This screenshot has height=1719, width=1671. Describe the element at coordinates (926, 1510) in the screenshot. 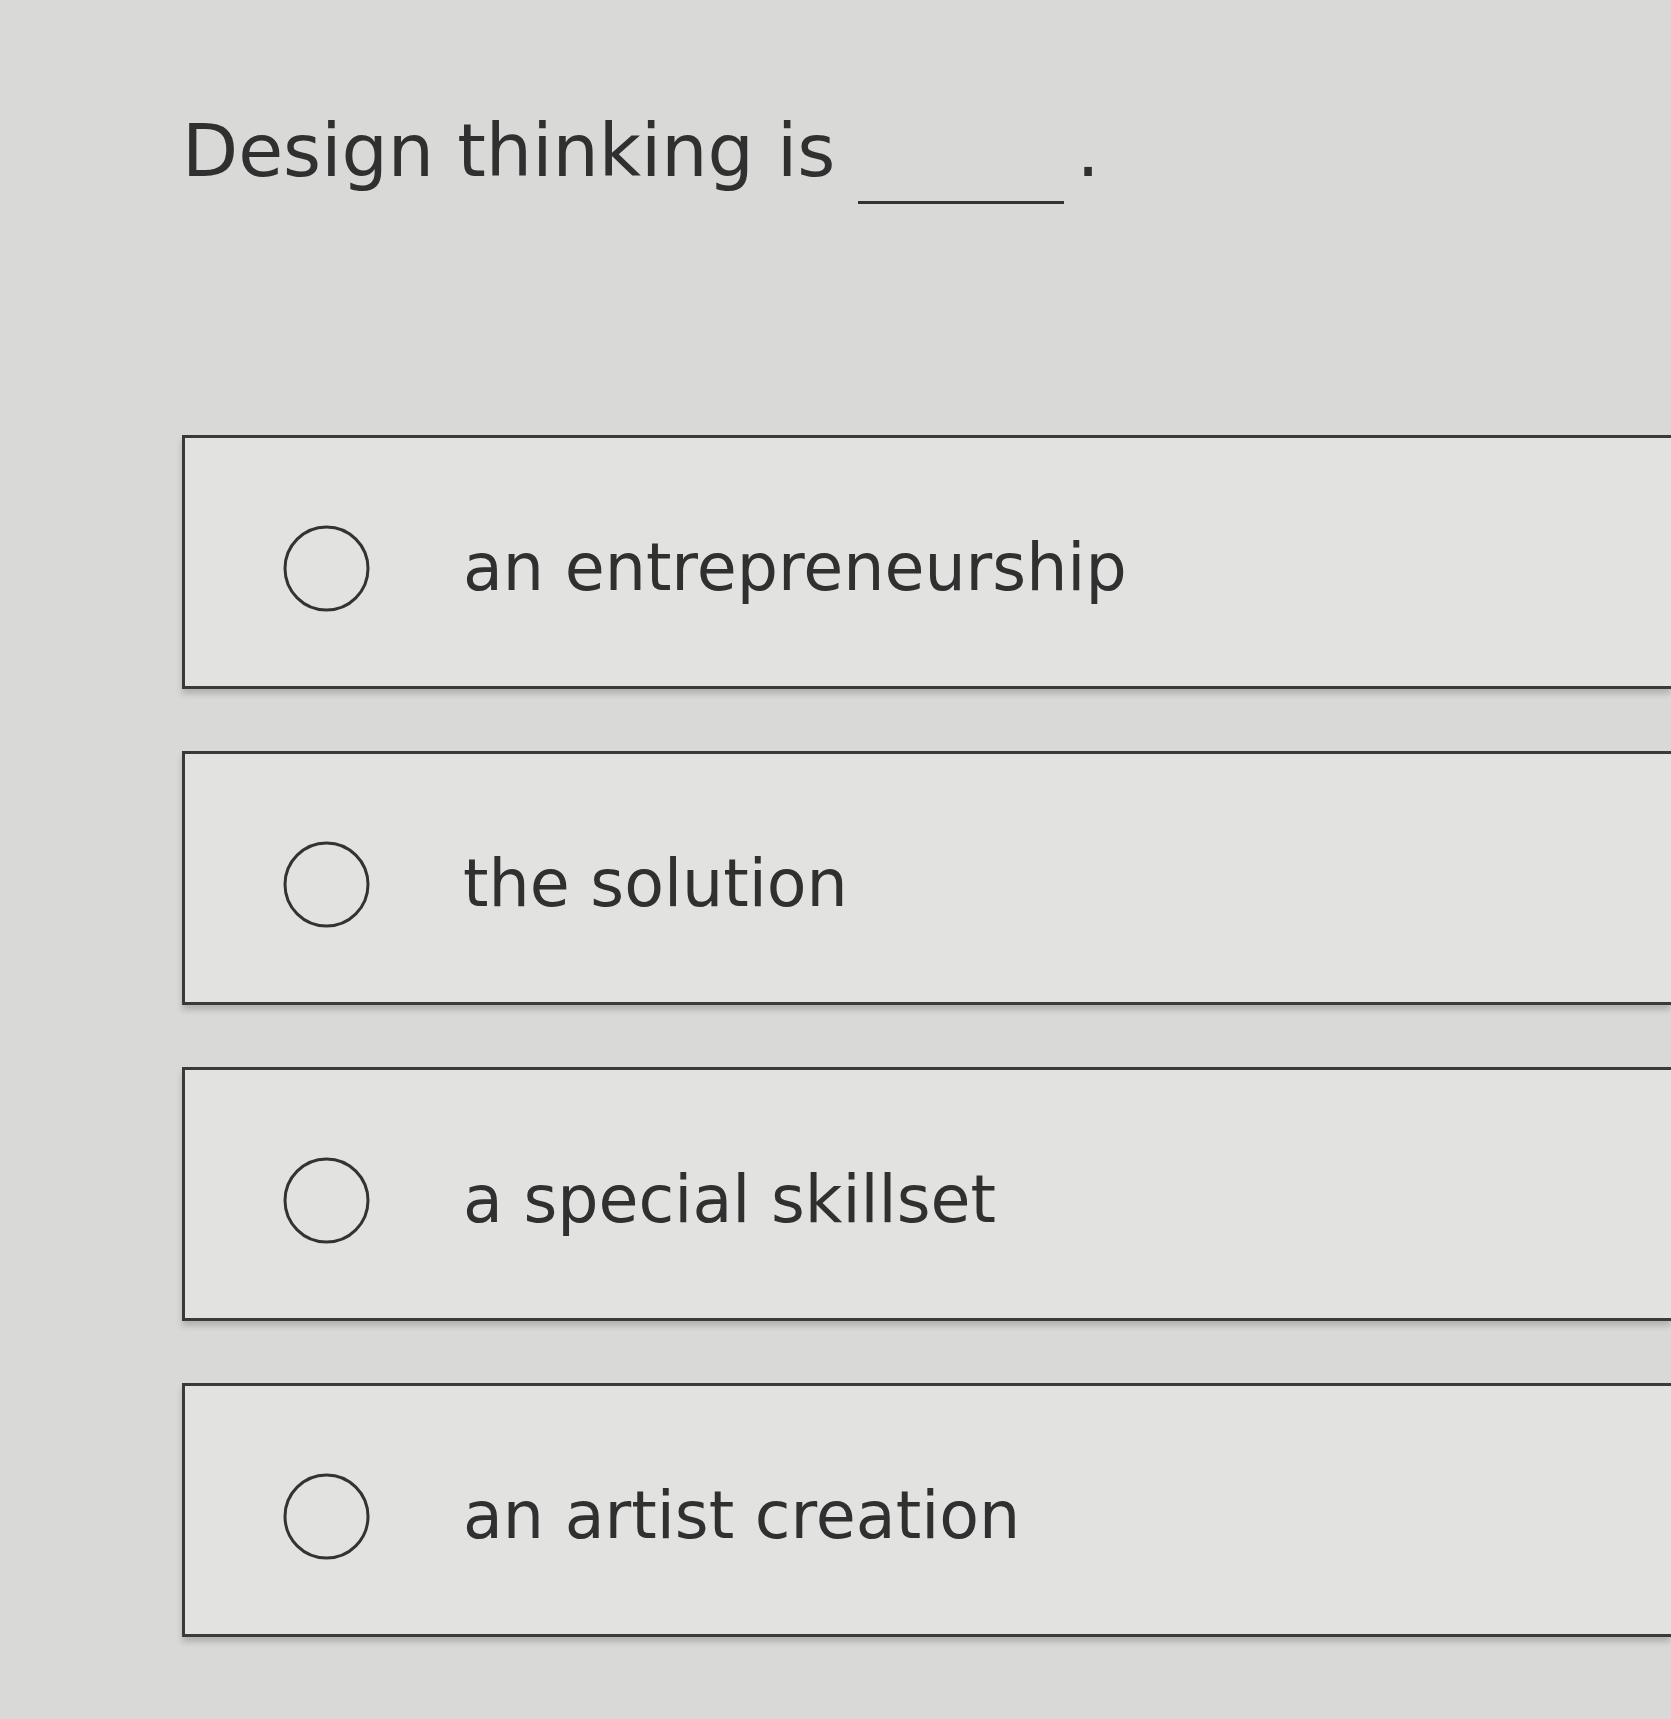

I see `answer-option: an artist creation` at that location.